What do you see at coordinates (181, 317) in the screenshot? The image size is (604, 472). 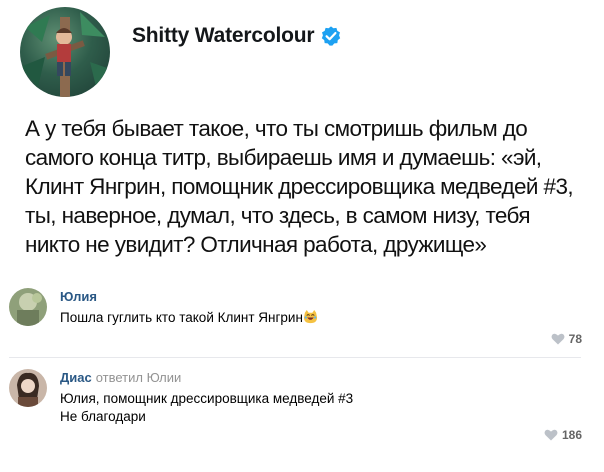 I see `comment-text-body: Пошла гуглить кто такой Клинт Янгрин` at bounding box center [181, 317].